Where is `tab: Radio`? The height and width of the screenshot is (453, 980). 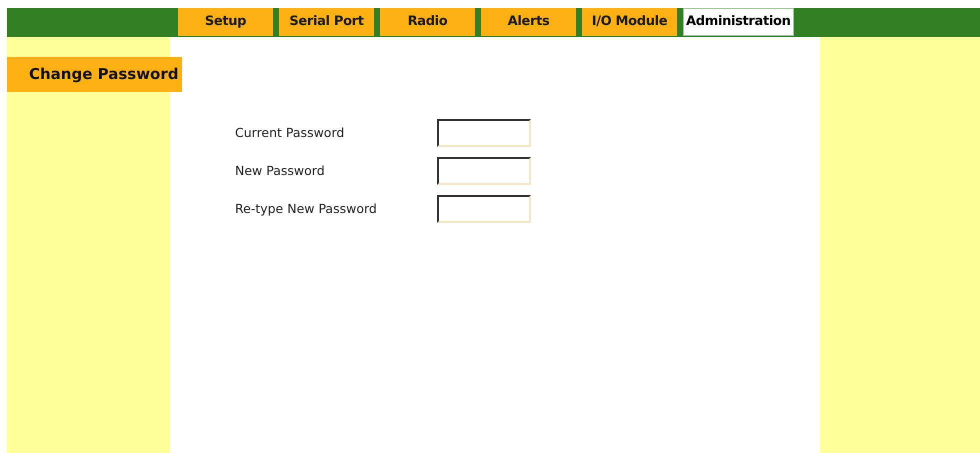 tab: Radio is located at coordinates (427, 22).